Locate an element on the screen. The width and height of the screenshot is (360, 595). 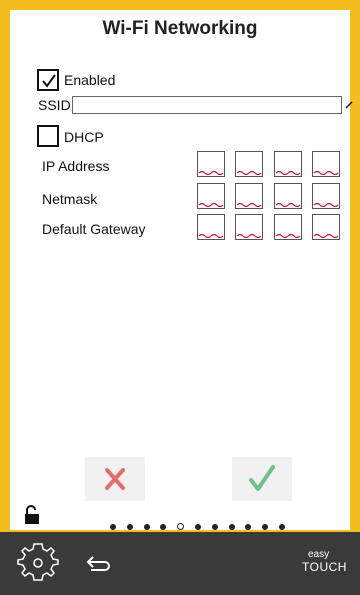
cancel-button is located at coordinates (115, 479).